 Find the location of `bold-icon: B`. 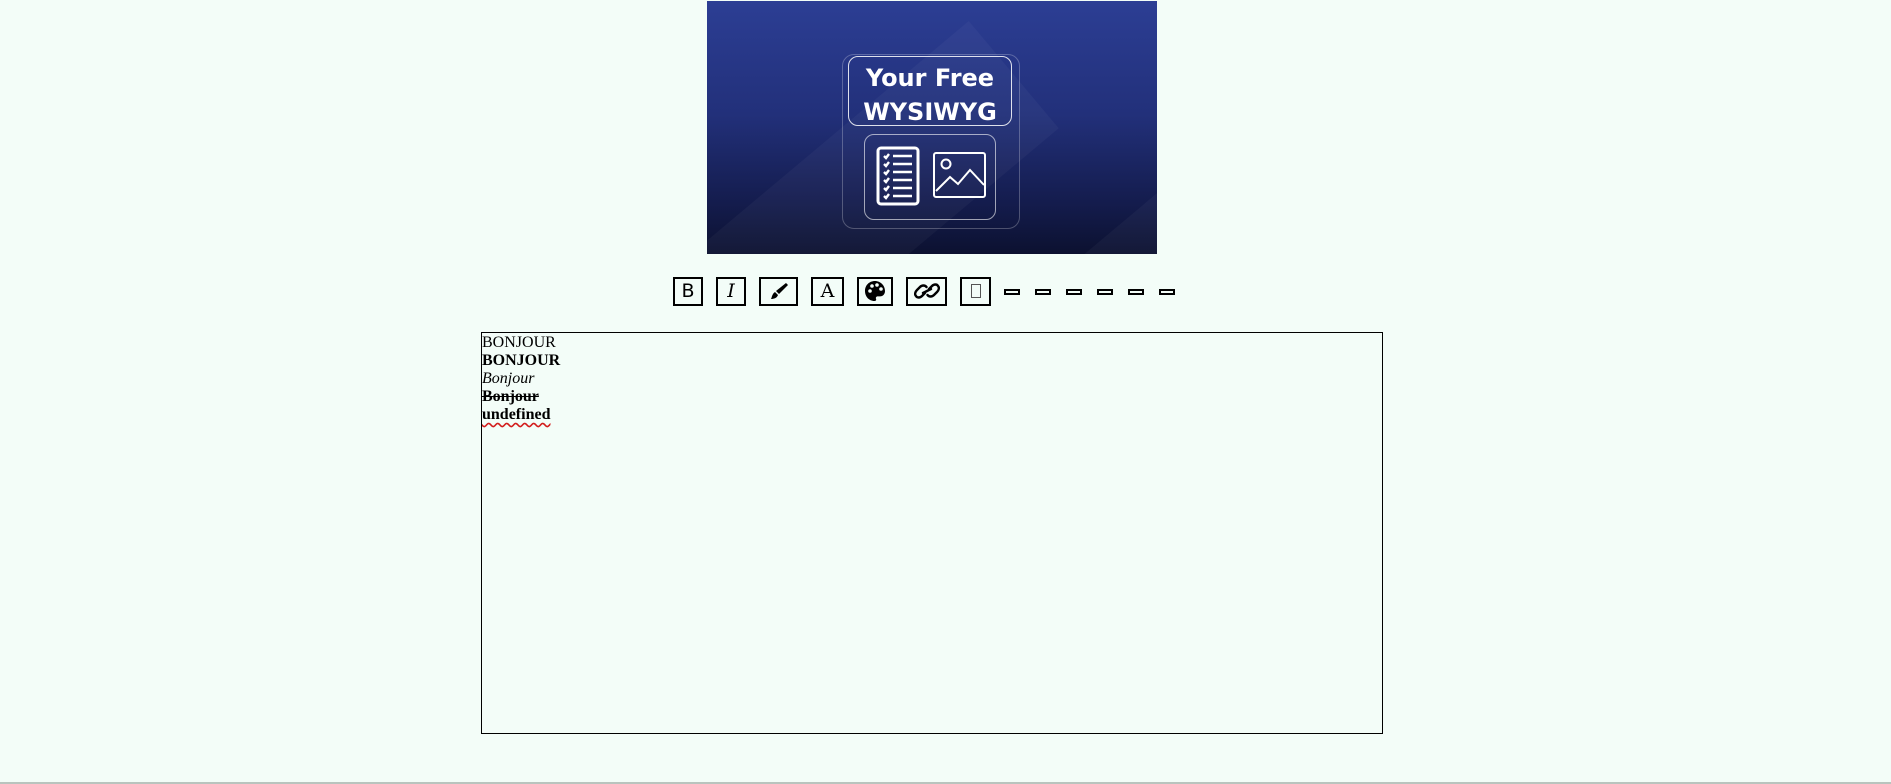

bold-icon: B is located at coordinates (688, 291).